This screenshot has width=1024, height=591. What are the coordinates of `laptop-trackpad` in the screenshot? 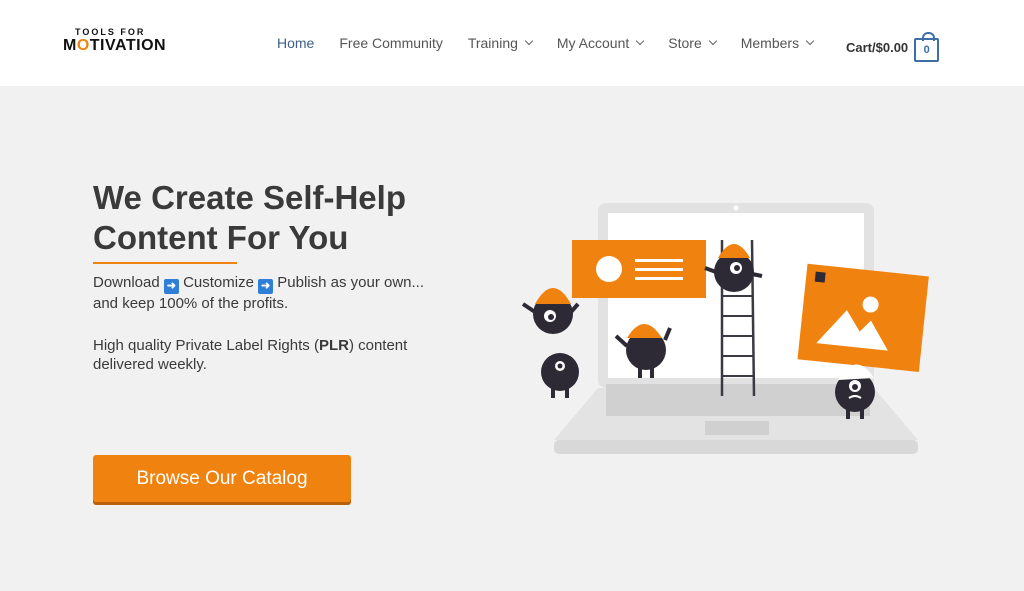 It's located at (737, 428).